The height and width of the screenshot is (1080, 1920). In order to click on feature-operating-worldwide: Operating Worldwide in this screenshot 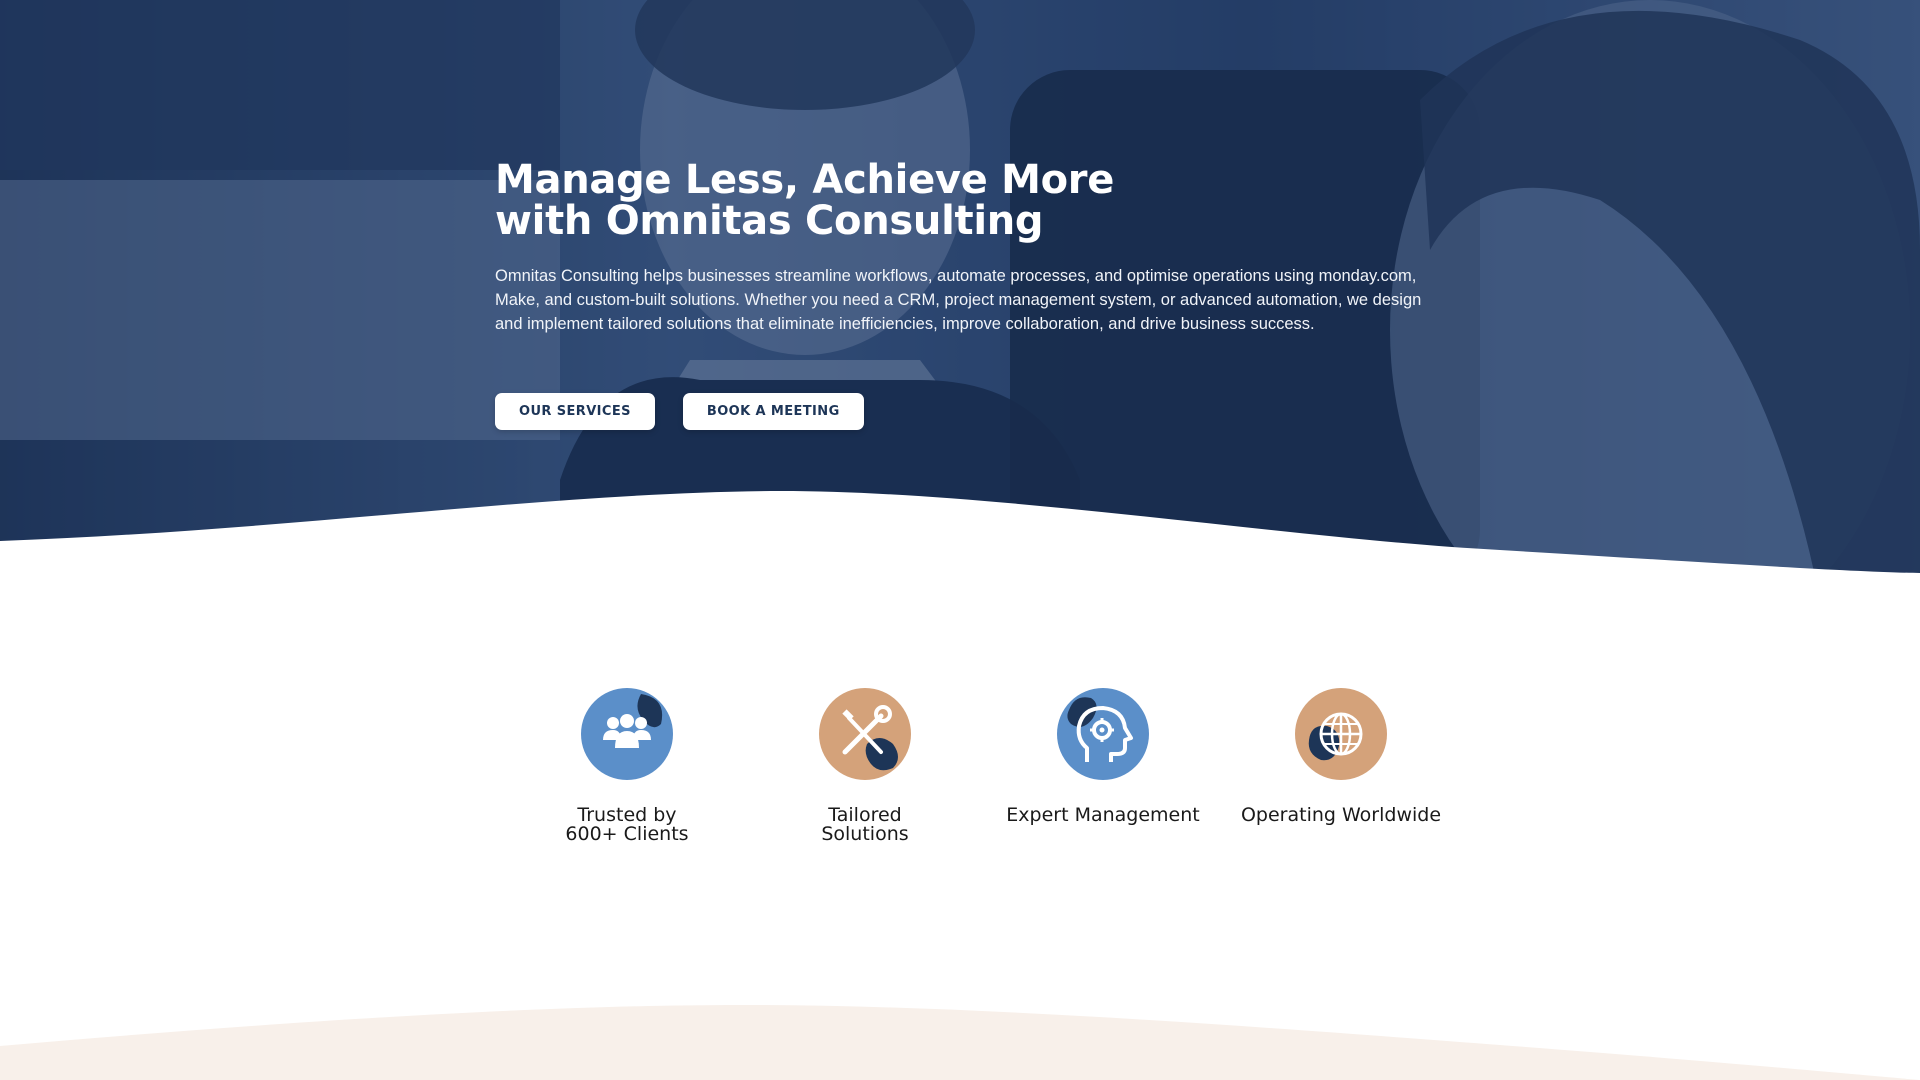, I will do `click(1341, 766)`.